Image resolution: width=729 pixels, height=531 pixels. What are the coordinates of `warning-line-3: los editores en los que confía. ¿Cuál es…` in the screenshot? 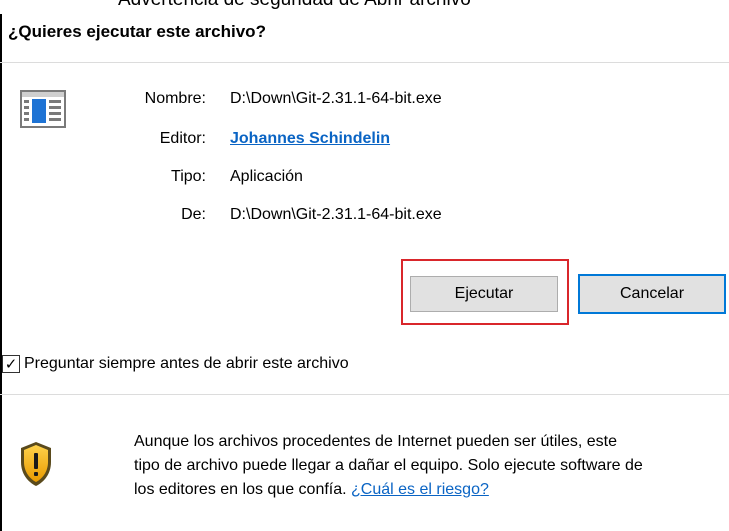 It's located at (431, 490).